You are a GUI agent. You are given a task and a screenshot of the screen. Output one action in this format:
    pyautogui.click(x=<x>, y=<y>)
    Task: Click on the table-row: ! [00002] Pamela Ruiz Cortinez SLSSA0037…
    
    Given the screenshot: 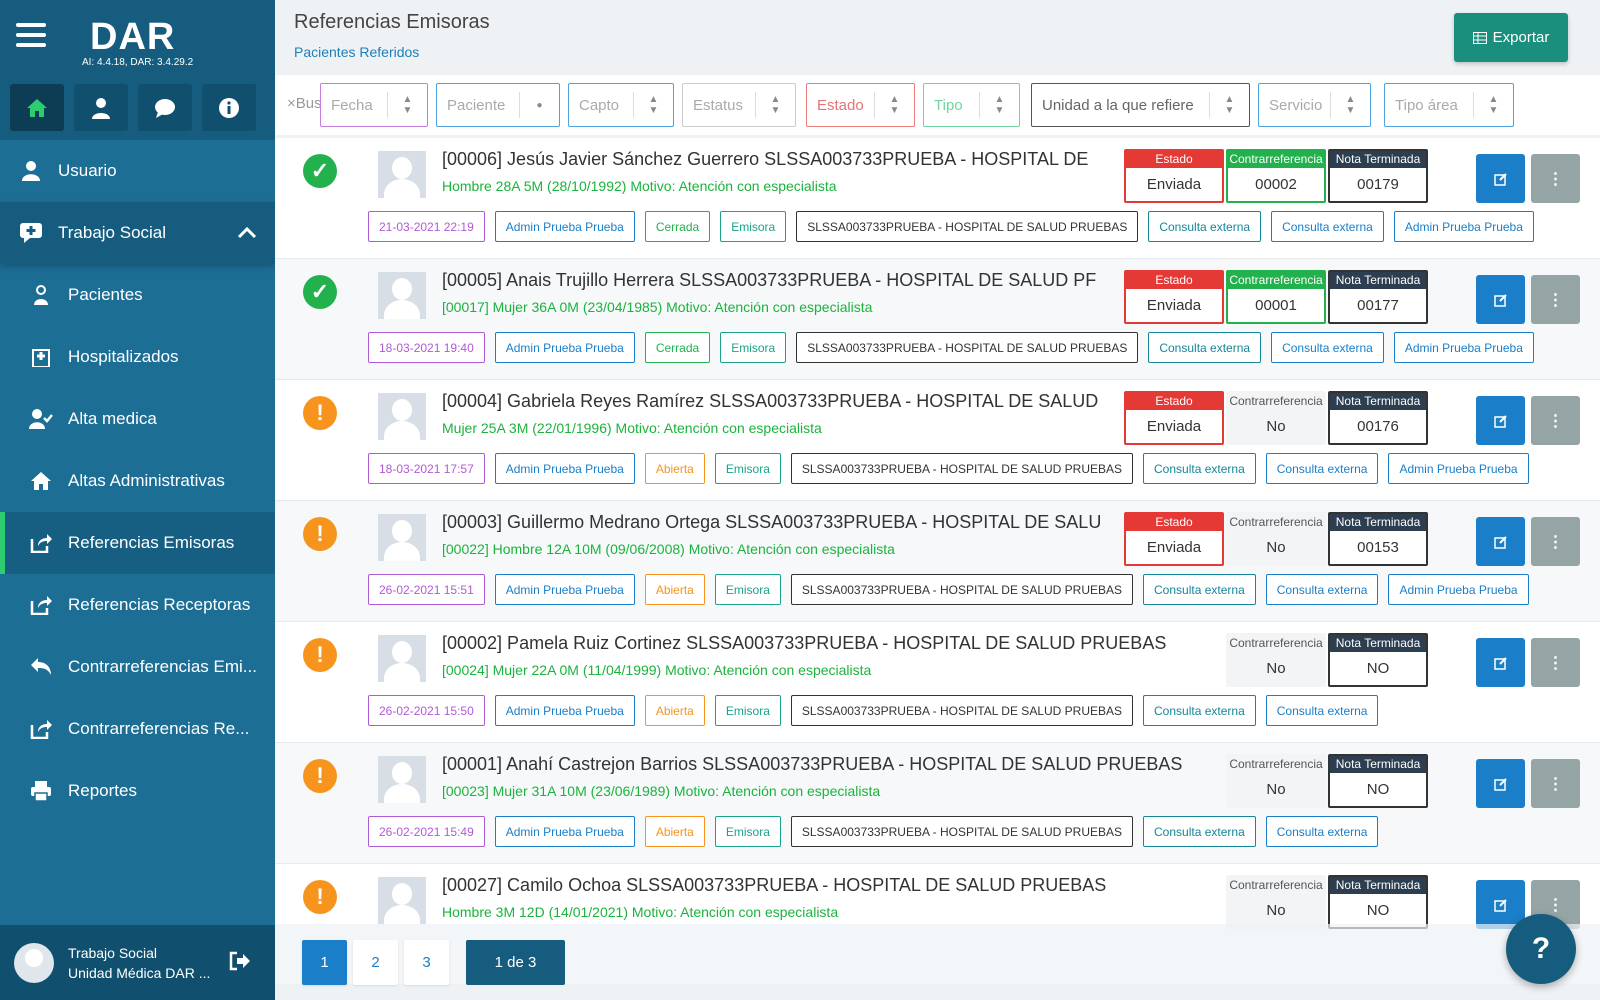 What is the action you would take?
    pyautogui.click(x=937, y=682)
    